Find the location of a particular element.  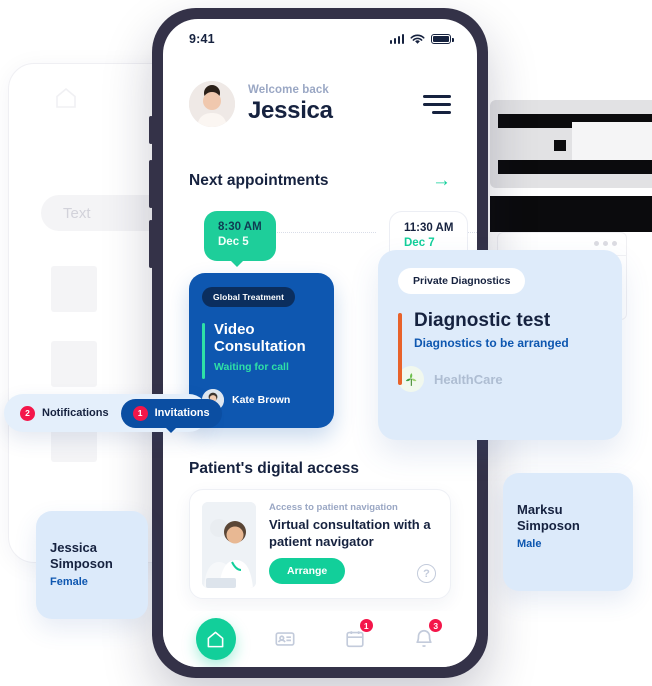

digital-access-header: Patient's digital access is located at coordinates (320, 469).